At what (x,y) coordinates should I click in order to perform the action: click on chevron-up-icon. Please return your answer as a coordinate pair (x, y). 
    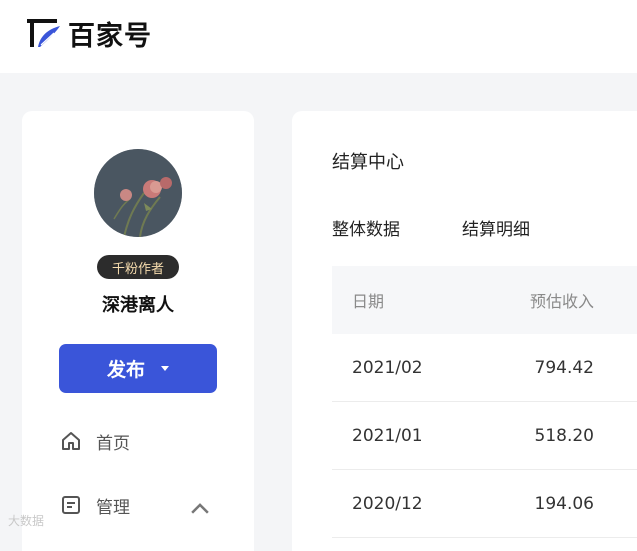
    Looking at the image, I should click on (200, 508).